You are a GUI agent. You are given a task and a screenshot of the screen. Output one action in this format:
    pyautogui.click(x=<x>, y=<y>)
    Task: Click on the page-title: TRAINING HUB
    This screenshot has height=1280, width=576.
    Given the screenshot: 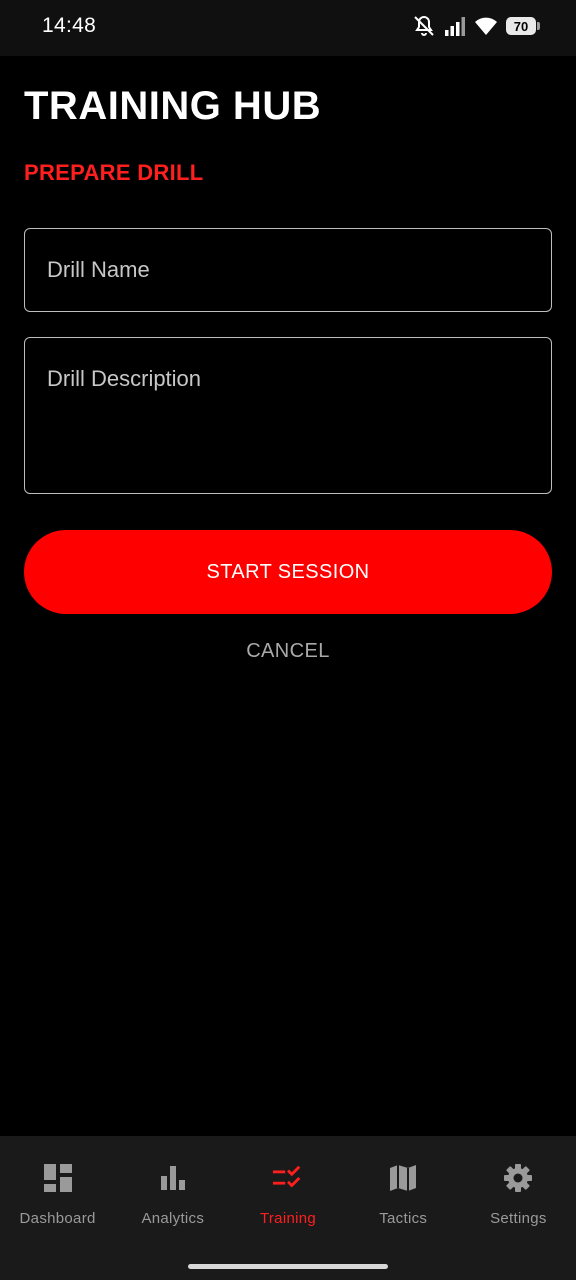 What is the action you would take?
    pyautogui.click(x=173, y=106)
    